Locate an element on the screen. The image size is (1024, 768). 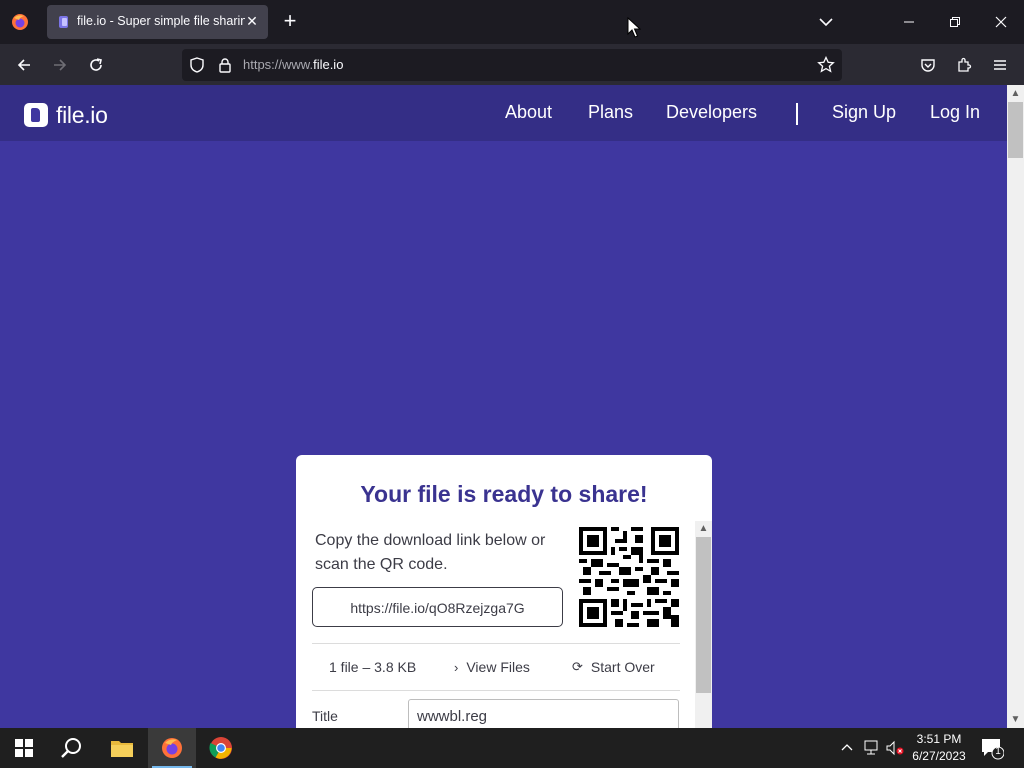
close-window-button is located at coordinates (1001, 22).